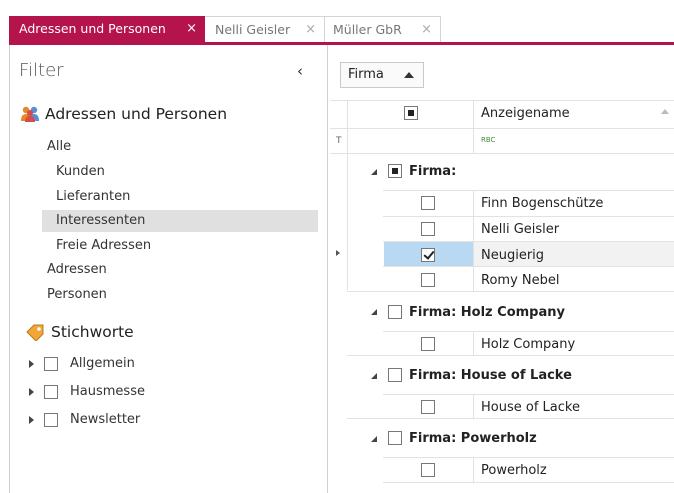  I want to click on cell-anzeigename: Holz Company, so click(528, 344).